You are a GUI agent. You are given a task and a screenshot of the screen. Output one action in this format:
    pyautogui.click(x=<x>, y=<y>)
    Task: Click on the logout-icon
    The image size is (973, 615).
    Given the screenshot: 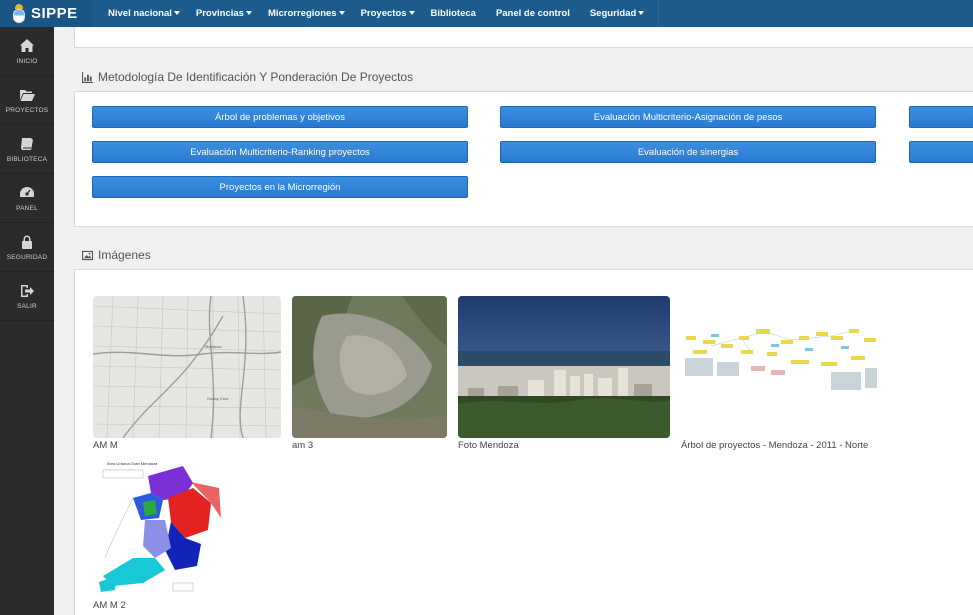 What is the action you would take?
    pyautogui.click(x=27, y=290)
    